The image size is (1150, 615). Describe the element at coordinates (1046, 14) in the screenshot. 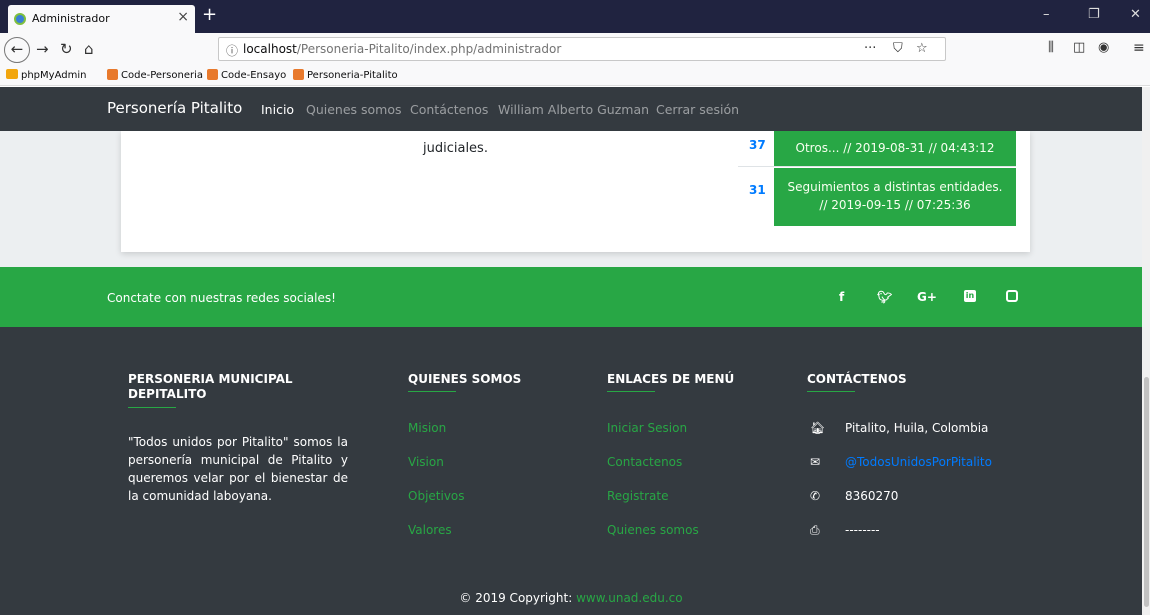

I see `minimize-icon: –` at that location.